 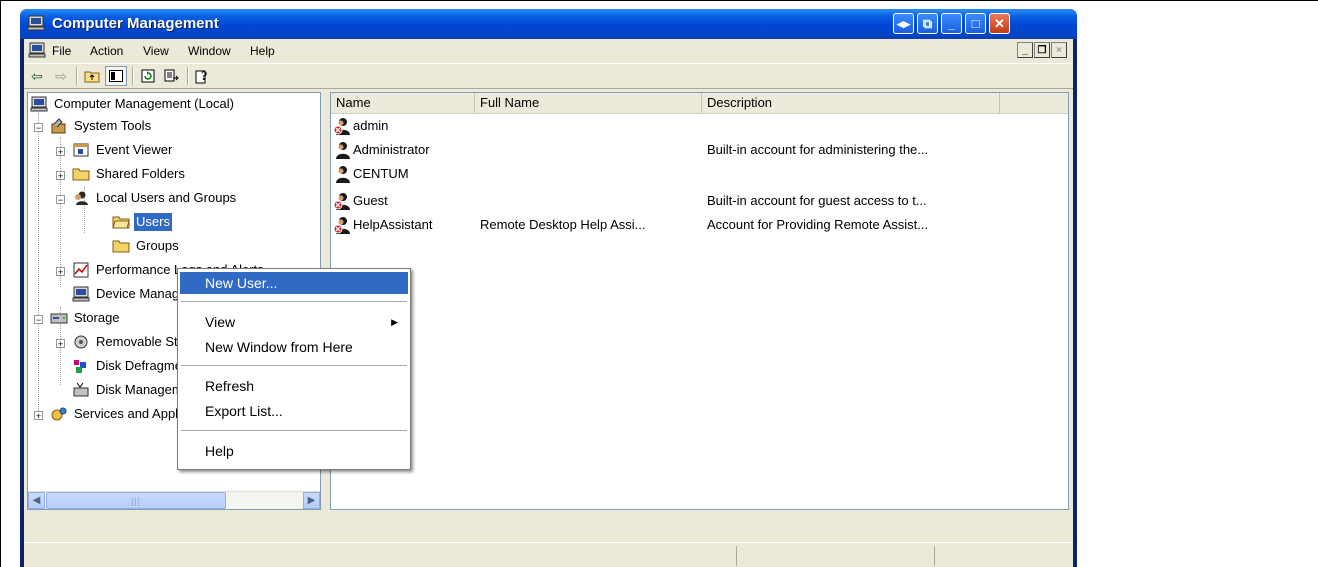 What do you see at coordinates (262, 51) in the screenshot?
I see `menu-help: Help` at bounding box center [262, 51].